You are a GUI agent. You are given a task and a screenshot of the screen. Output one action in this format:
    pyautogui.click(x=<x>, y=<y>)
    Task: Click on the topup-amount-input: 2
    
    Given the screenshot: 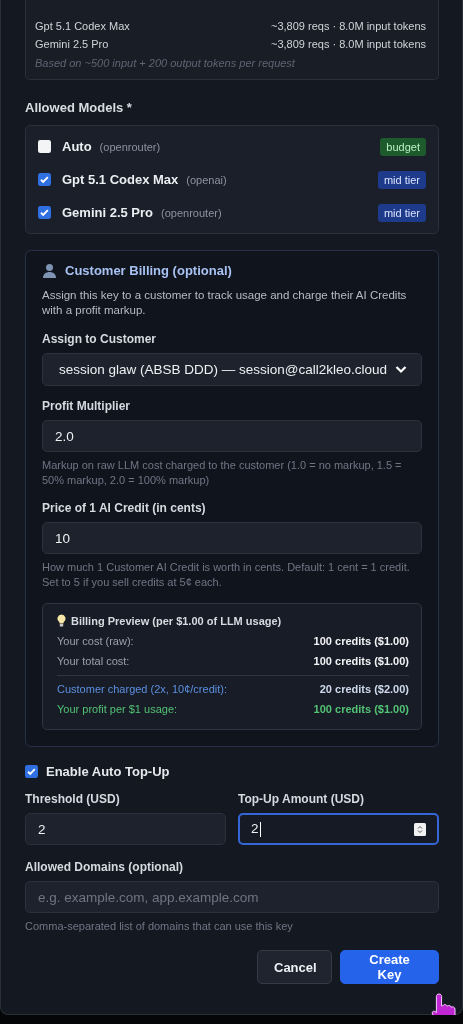 What is the action you would take?
    pyautogui.click(x=338, y=829)
    